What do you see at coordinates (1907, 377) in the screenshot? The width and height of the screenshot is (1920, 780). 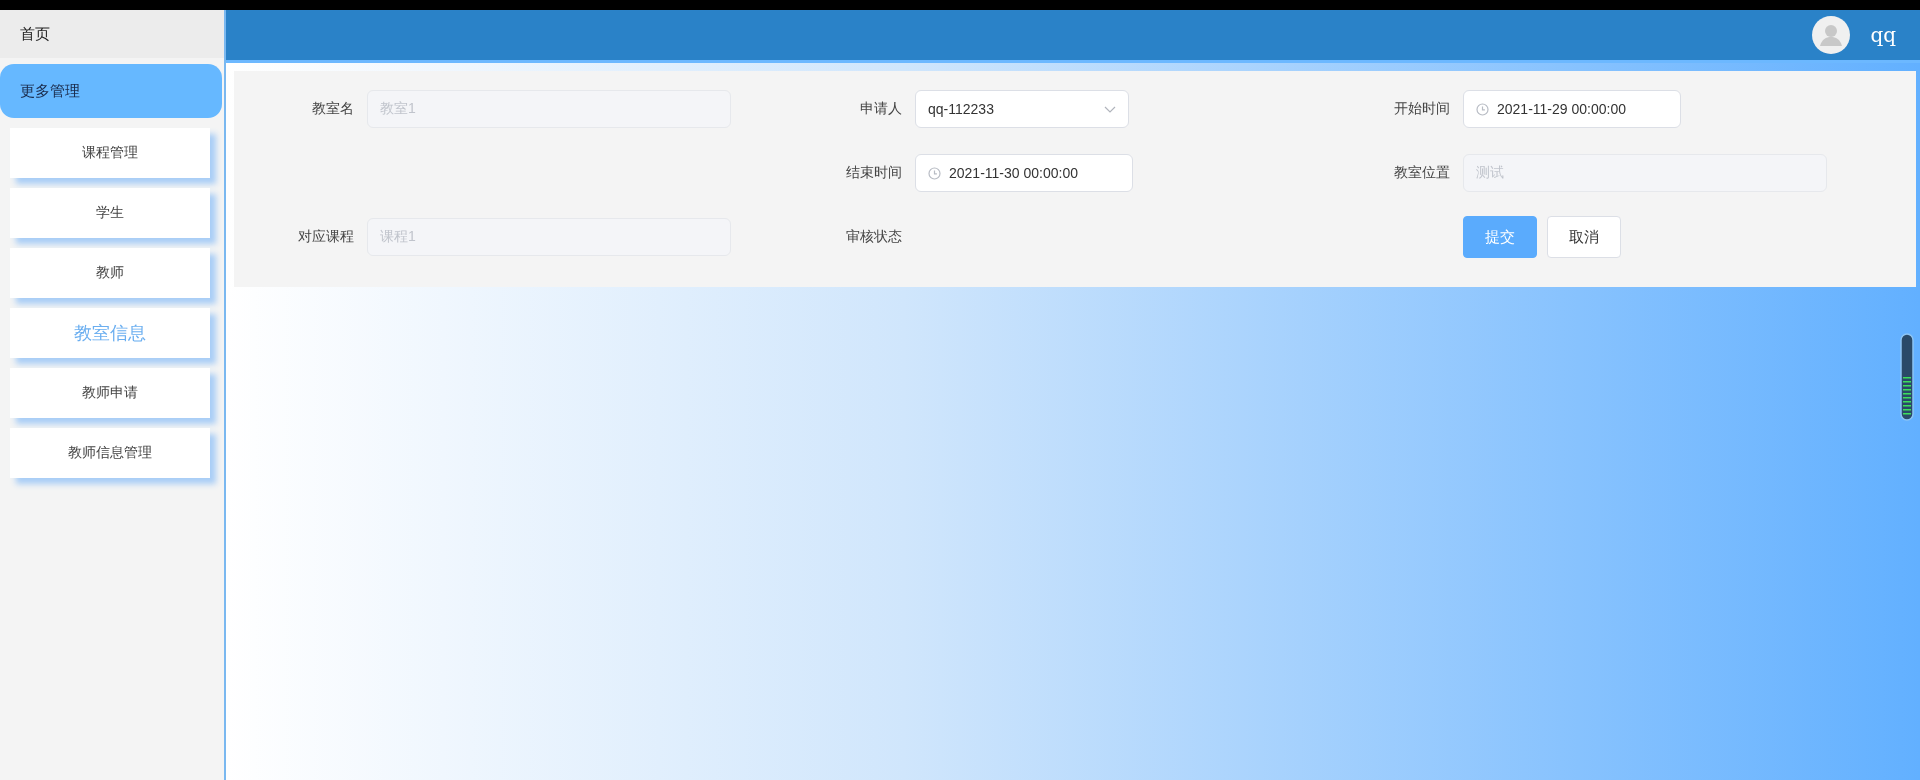 I see `level-meter-icon` at bounding box center [1907, 377].